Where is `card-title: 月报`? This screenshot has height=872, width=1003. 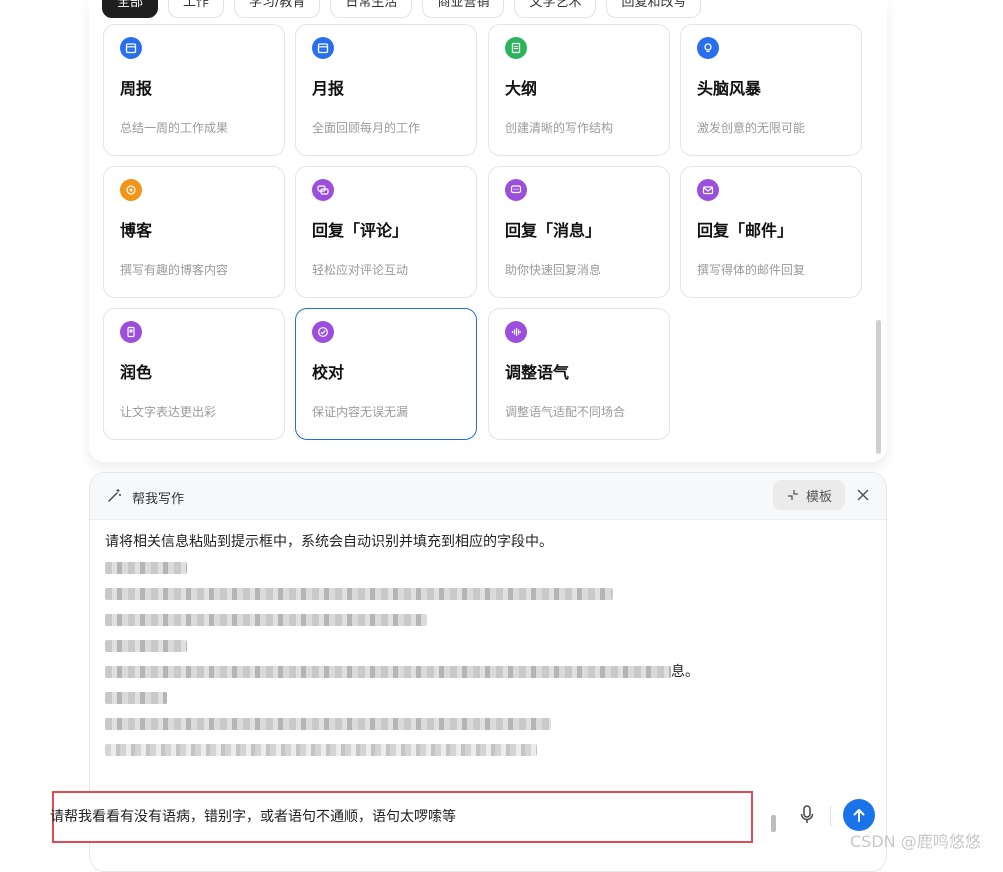
card-title: 月报 is located at coordinates (328, 88).